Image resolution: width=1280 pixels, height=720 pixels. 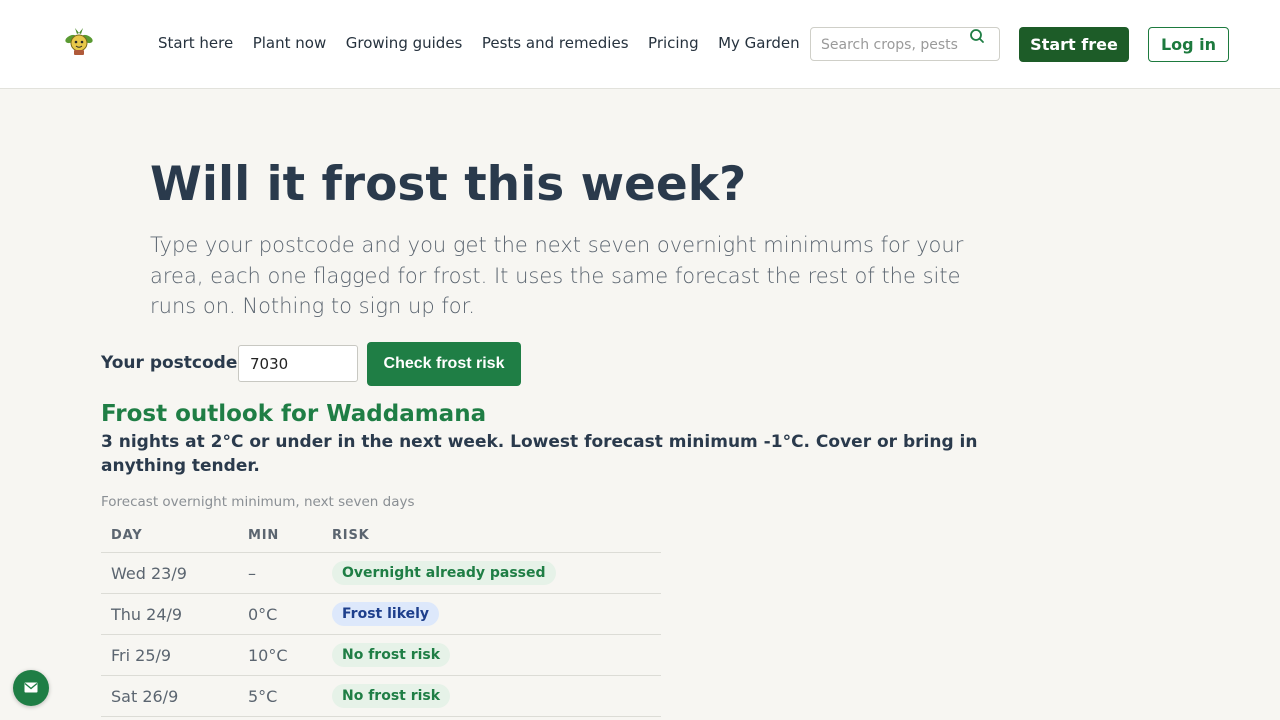 I want to click on row-min-temp: –, so click(x=252, y=573).